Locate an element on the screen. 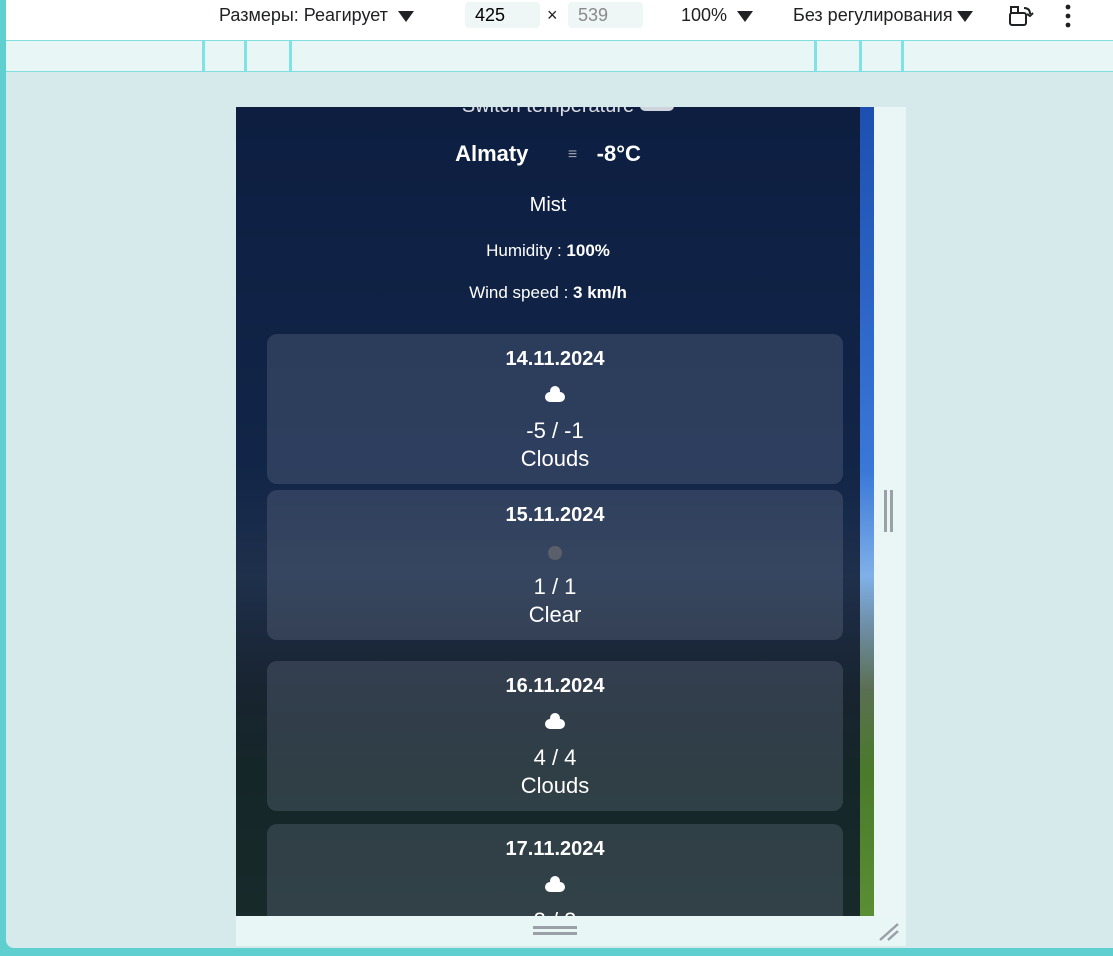 Image resolution: width=1113 pixels, height=956 pixels. times-sign: × is located at coordinates (552, 15).